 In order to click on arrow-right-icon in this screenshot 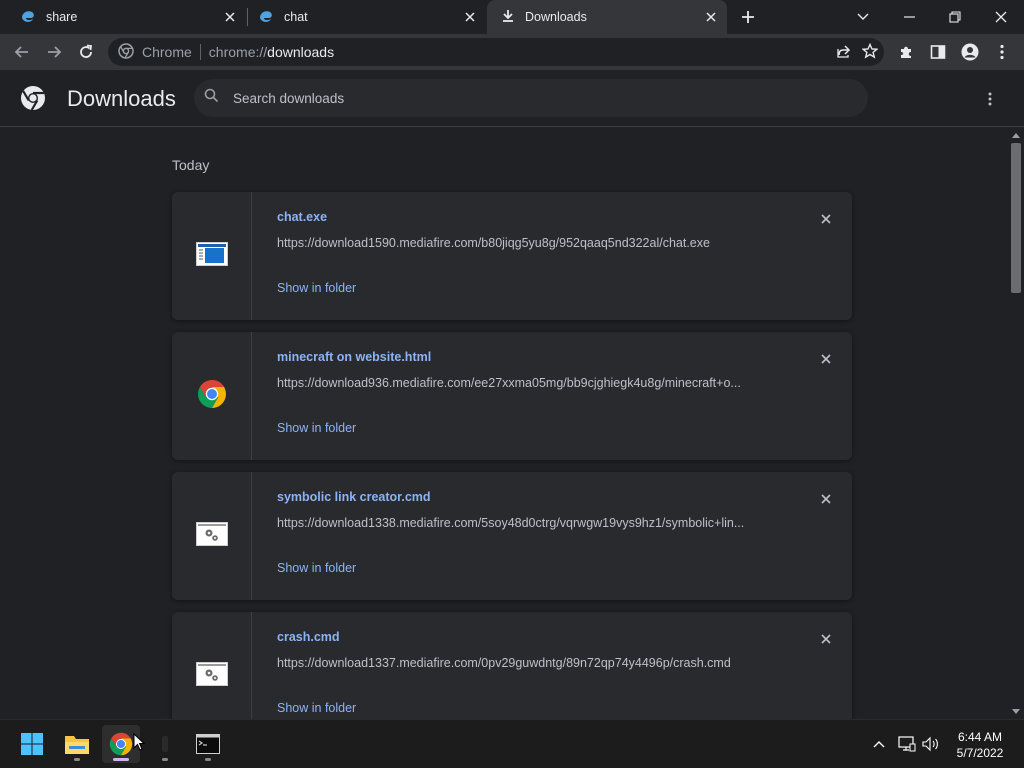, I will do `click(55, 52)`.